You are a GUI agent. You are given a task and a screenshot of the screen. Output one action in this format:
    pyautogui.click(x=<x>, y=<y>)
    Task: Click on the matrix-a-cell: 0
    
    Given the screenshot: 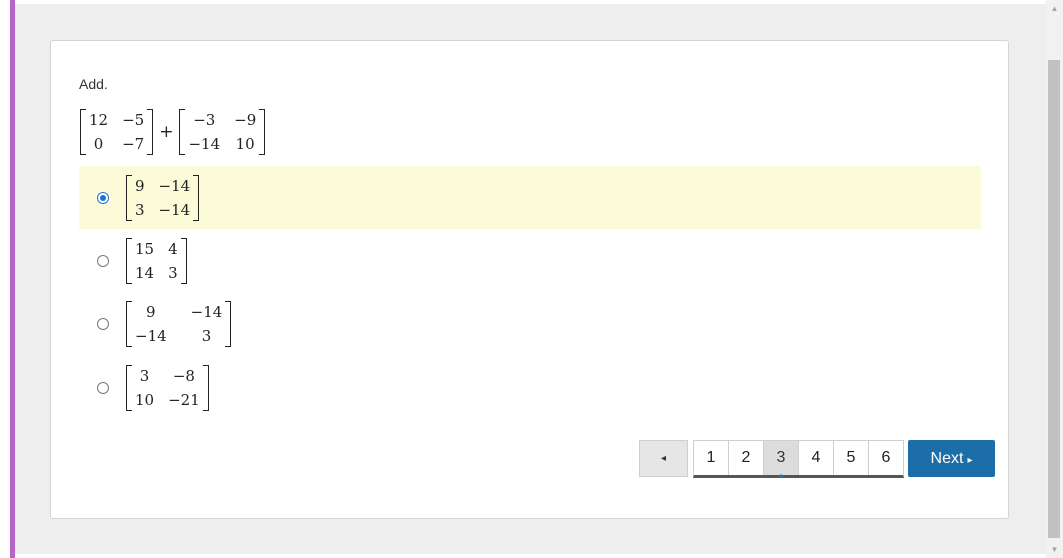 What is the action you would take?
    pyautogui.click(x=98, y=144)
    